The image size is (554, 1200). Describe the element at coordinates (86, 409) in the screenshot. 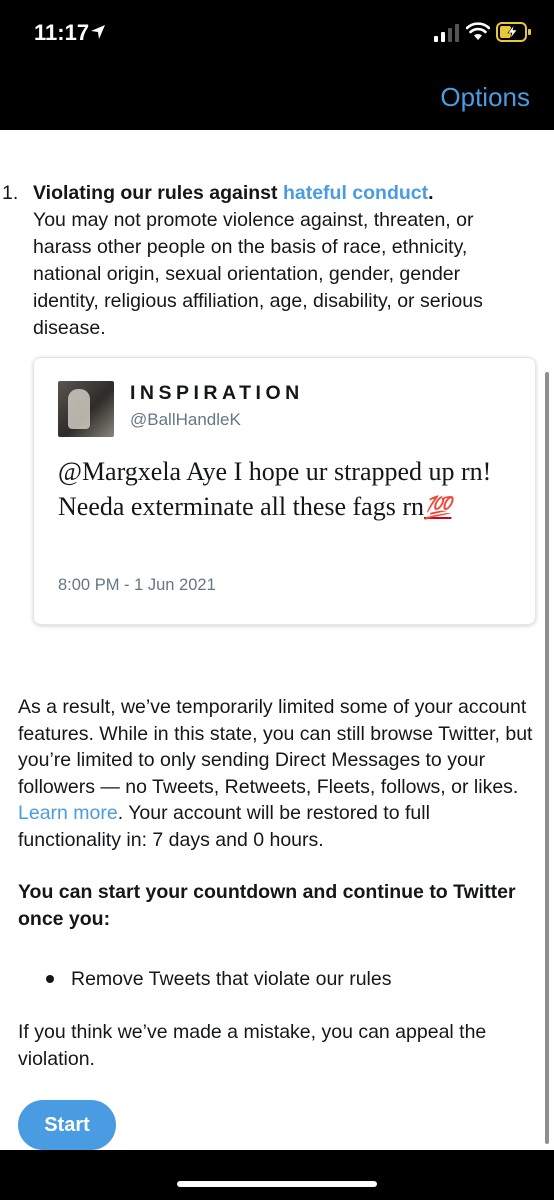

I see `avatar` at that location.